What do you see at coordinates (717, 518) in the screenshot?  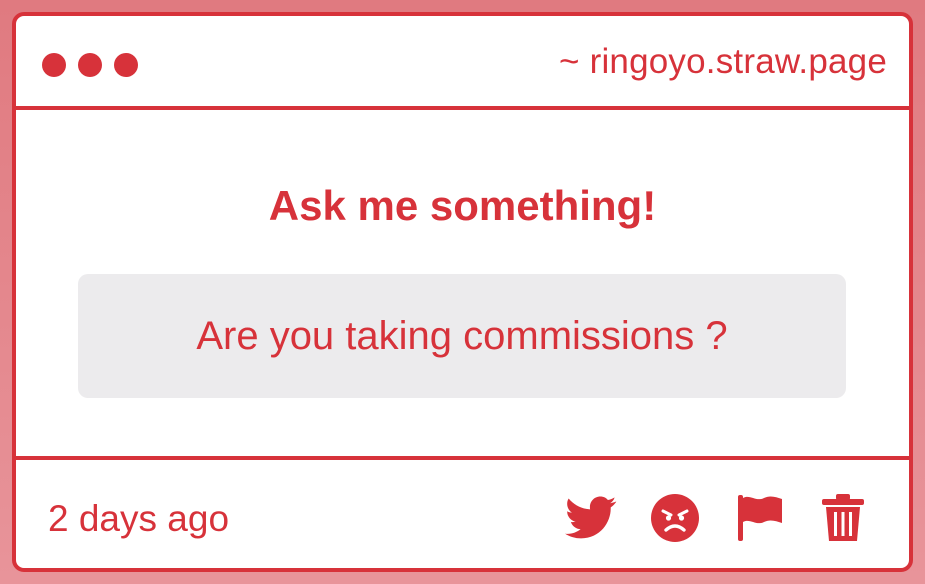 I see `action-bar` at bounding box center [717, 518].